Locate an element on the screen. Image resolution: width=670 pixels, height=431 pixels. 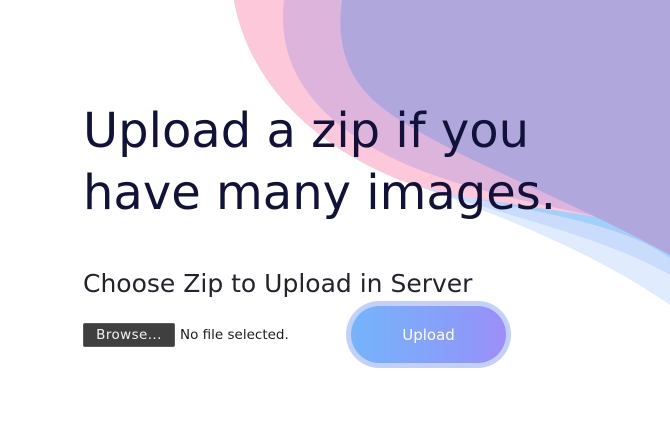
upload-button: Upload is located at coordinates (428, 334).